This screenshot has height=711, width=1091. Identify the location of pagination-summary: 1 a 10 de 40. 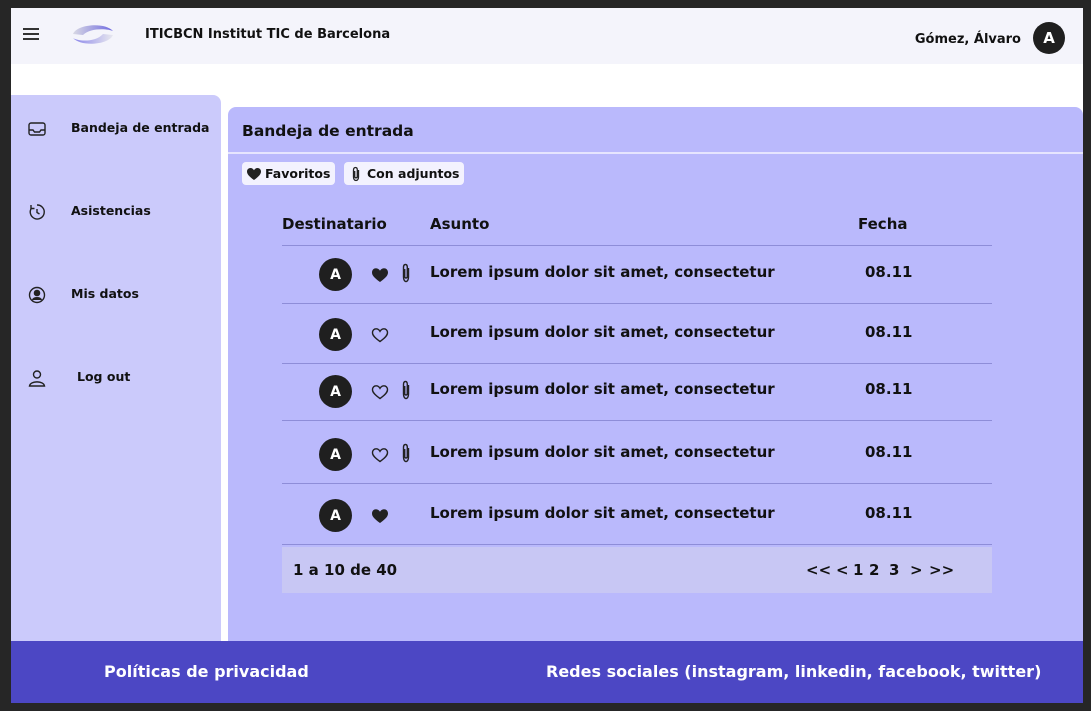
(345, 570).